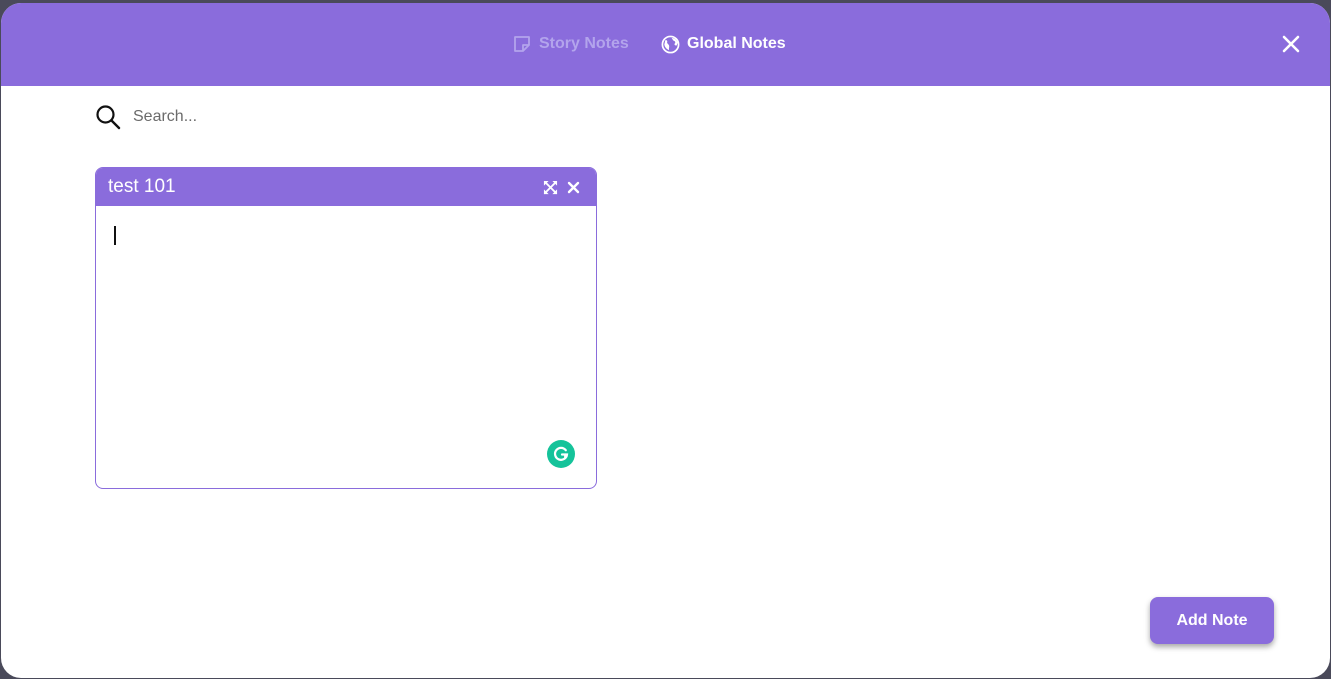 The width and height of the screenshot is (1331, 679). What do you see at coordinates (1212, 620) in the screenshot?
I see `add-note-button: Add Note` at bounding box center [1212, 620].